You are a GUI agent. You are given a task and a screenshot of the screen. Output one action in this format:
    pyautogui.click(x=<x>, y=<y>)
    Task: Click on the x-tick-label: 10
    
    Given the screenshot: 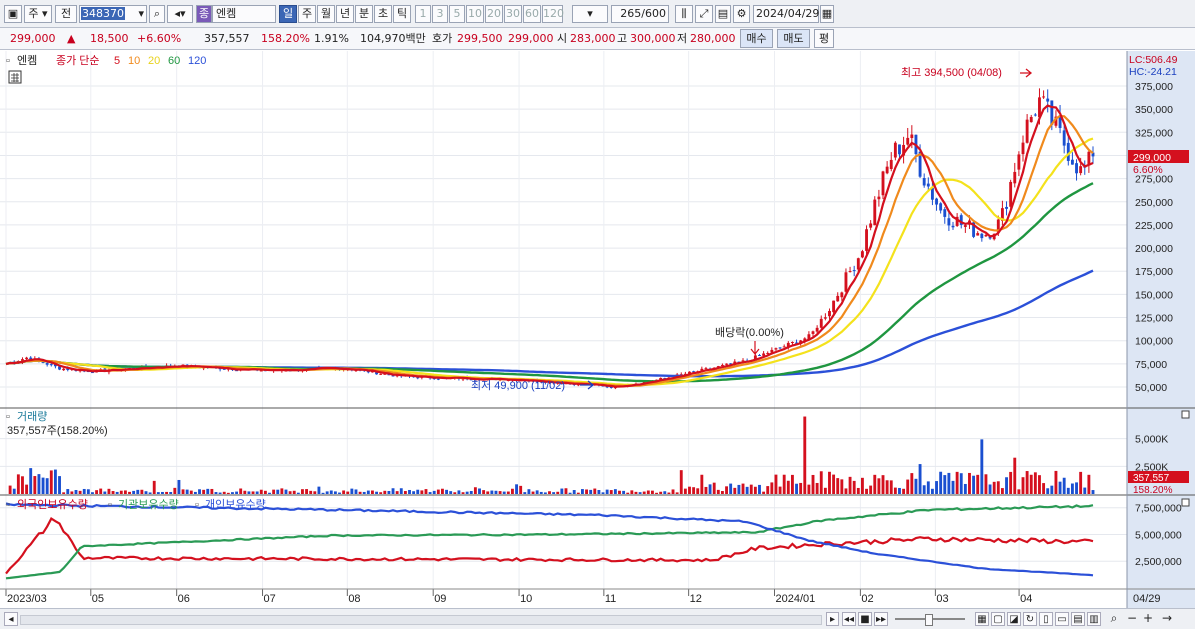 What is the action you would take?
    pyautogui.click(x=526, y=599)
    